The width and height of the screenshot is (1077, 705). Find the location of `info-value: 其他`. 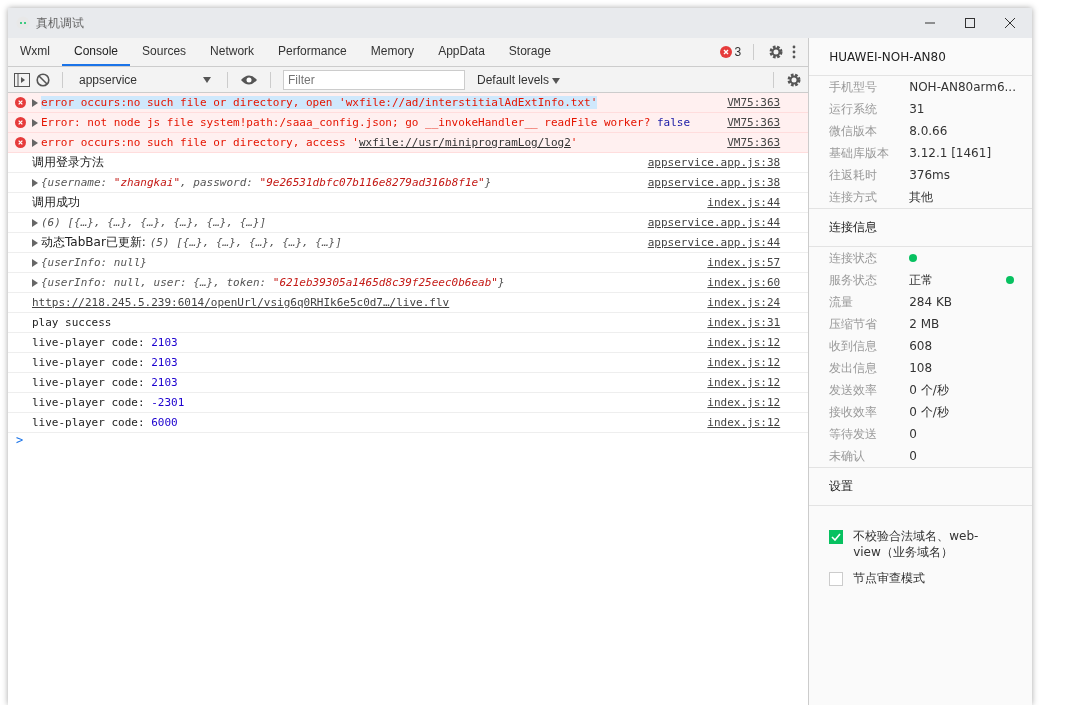

info-value: 其他 is located at coordinates (921, 197).